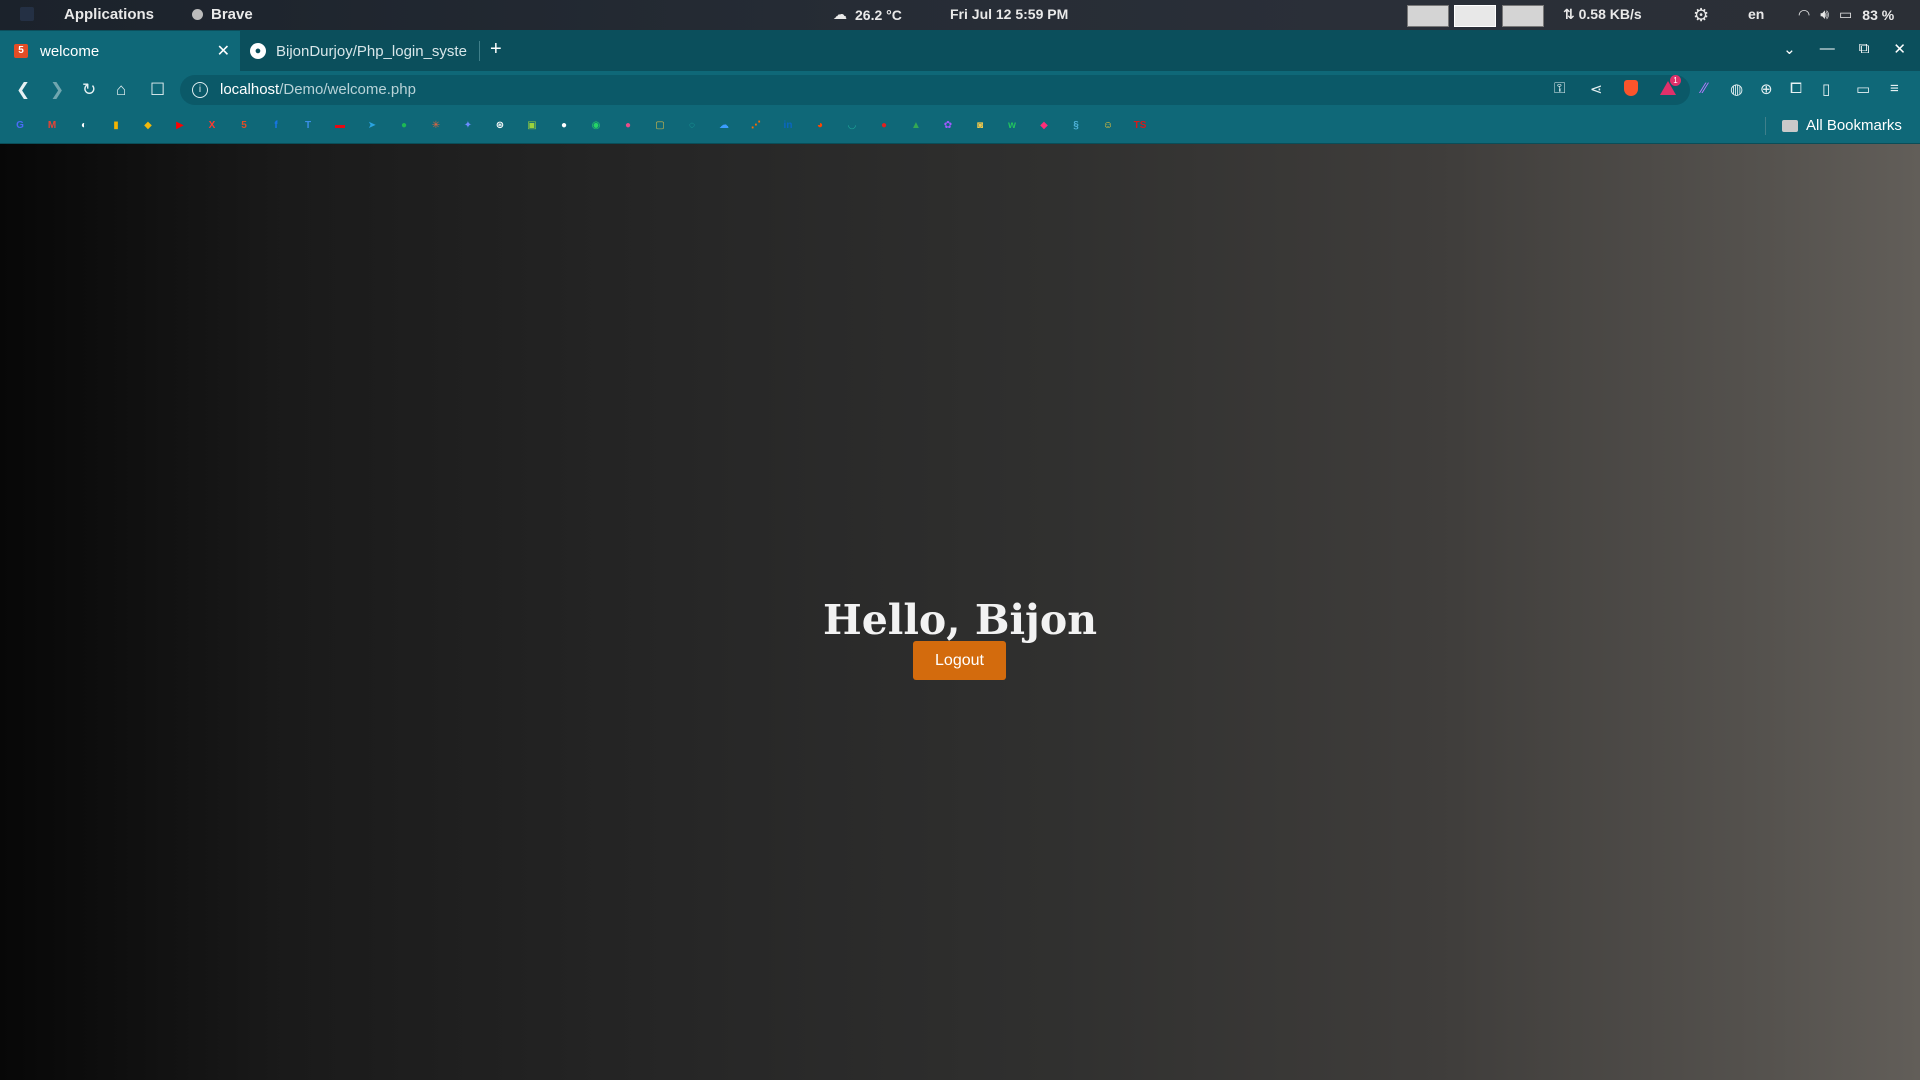  Describe the element at coordinates (1602, 14) in the screenshot. I see `network-speed: ⇅ 0.58 KB/s` at that location.